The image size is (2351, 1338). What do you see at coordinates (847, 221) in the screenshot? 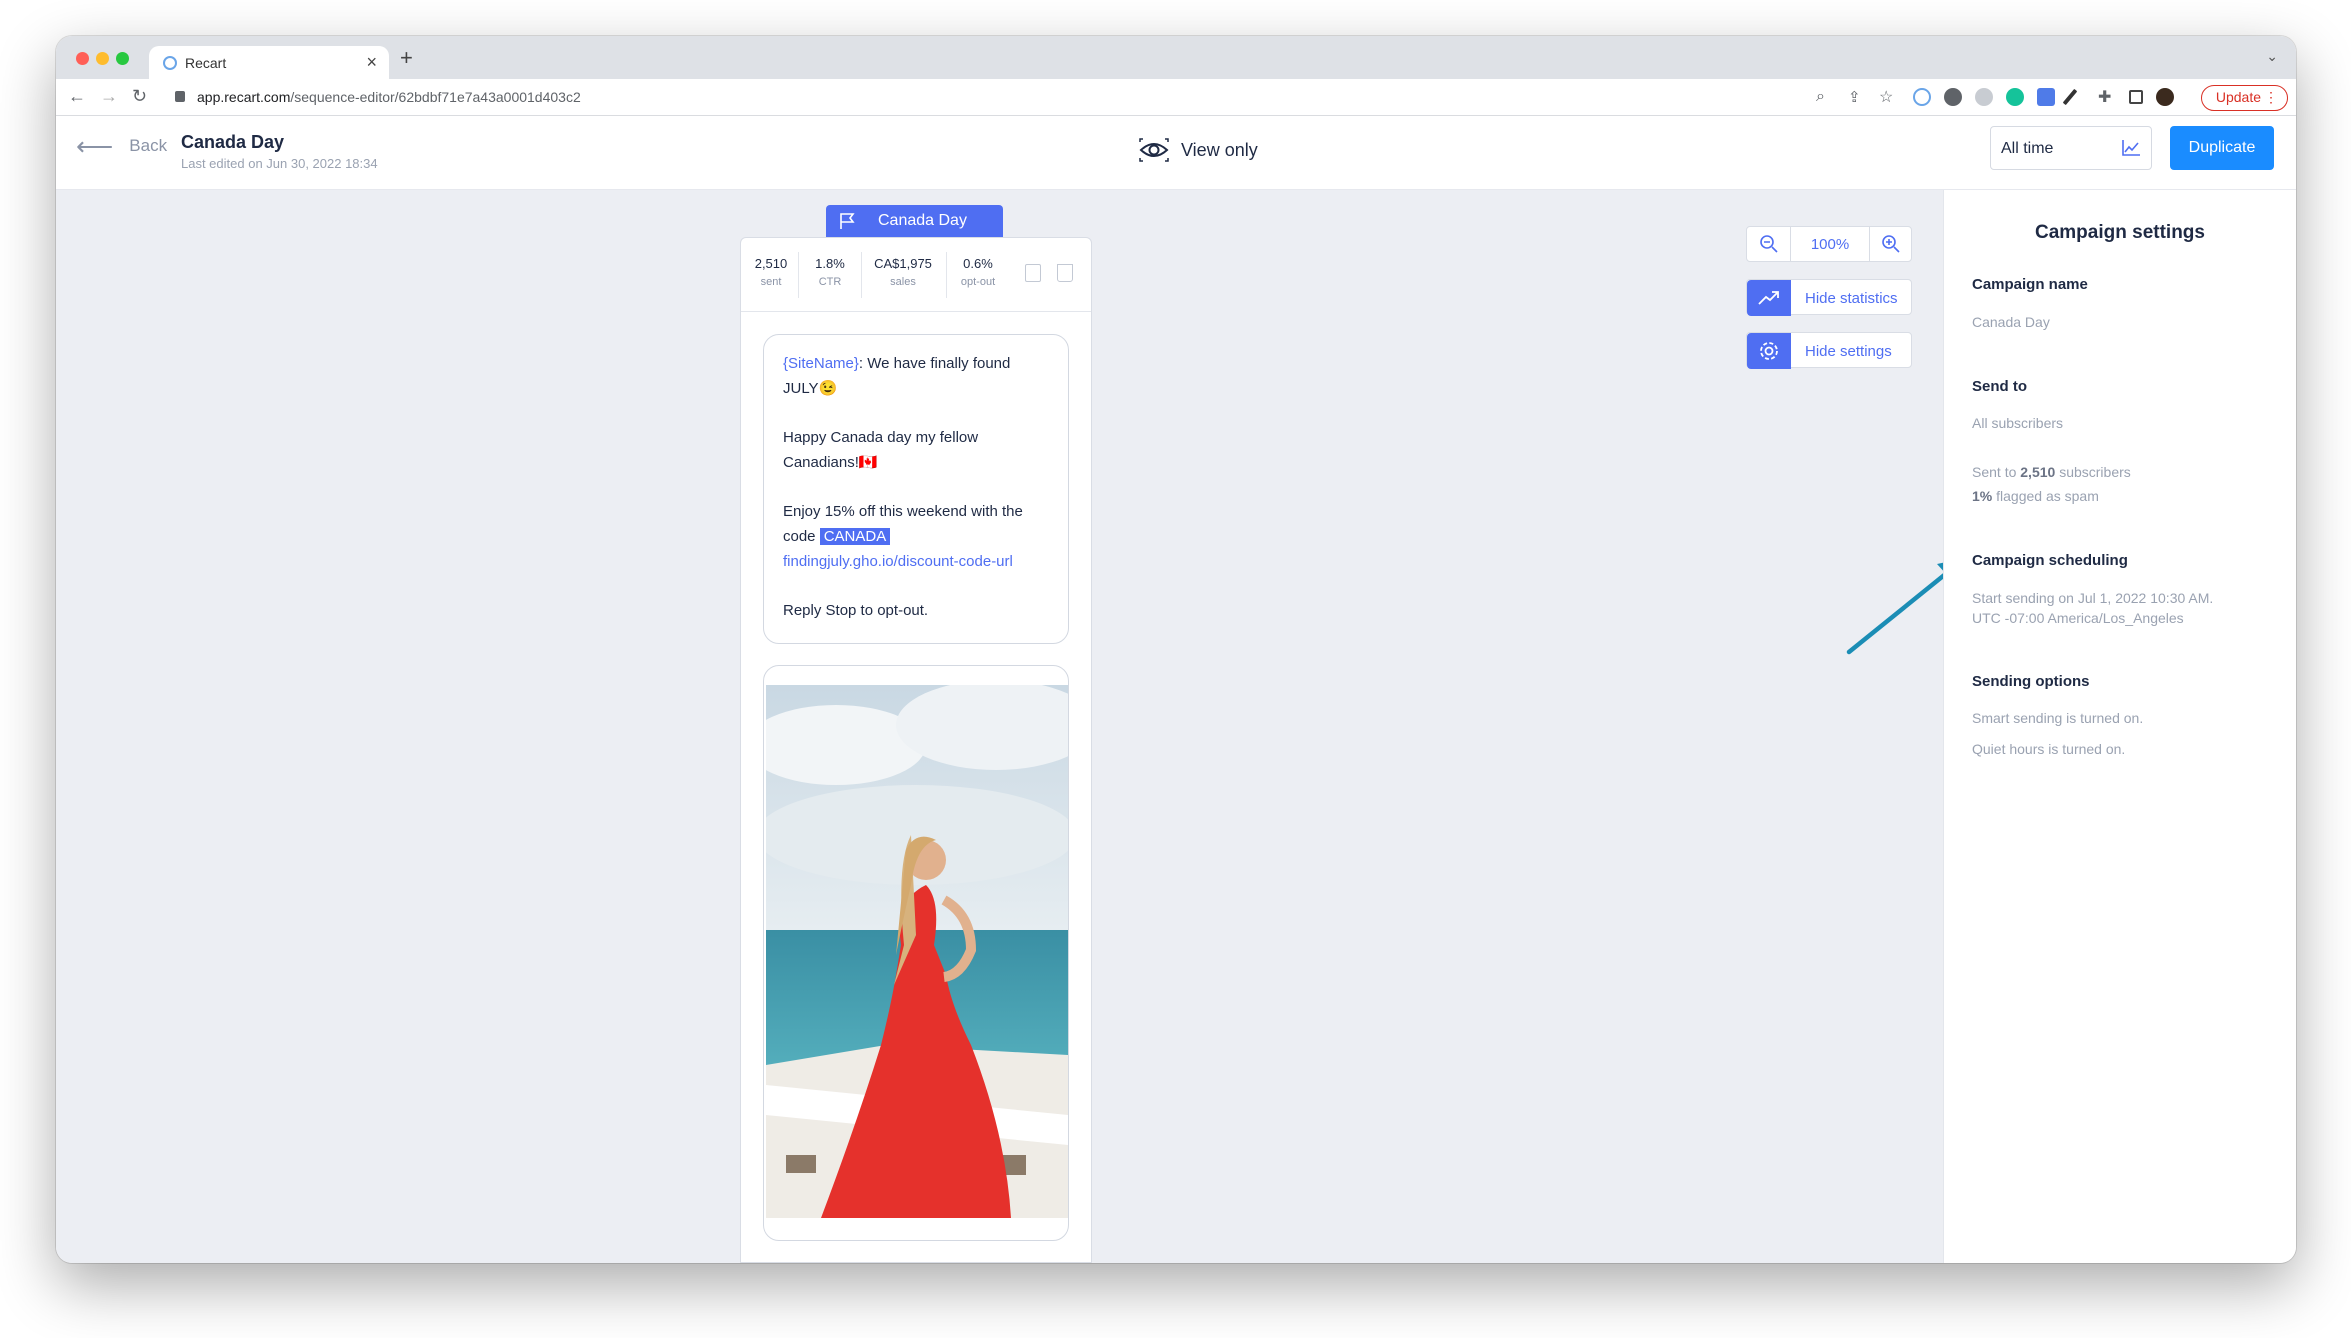
I see `flag-icon` at bounding box center [847, 221].